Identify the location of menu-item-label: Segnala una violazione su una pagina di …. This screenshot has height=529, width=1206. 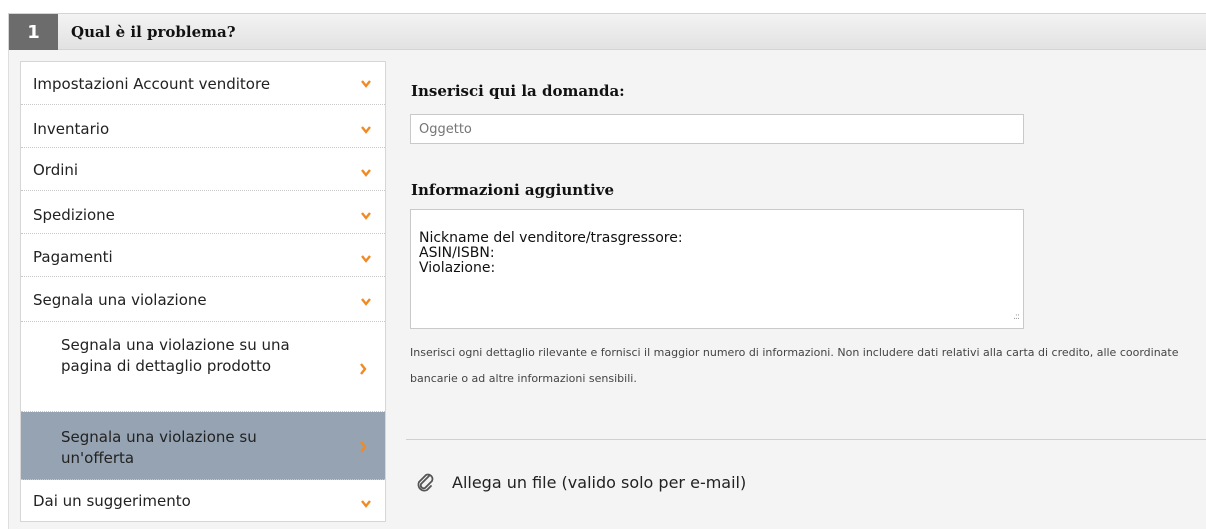
(175, 355).